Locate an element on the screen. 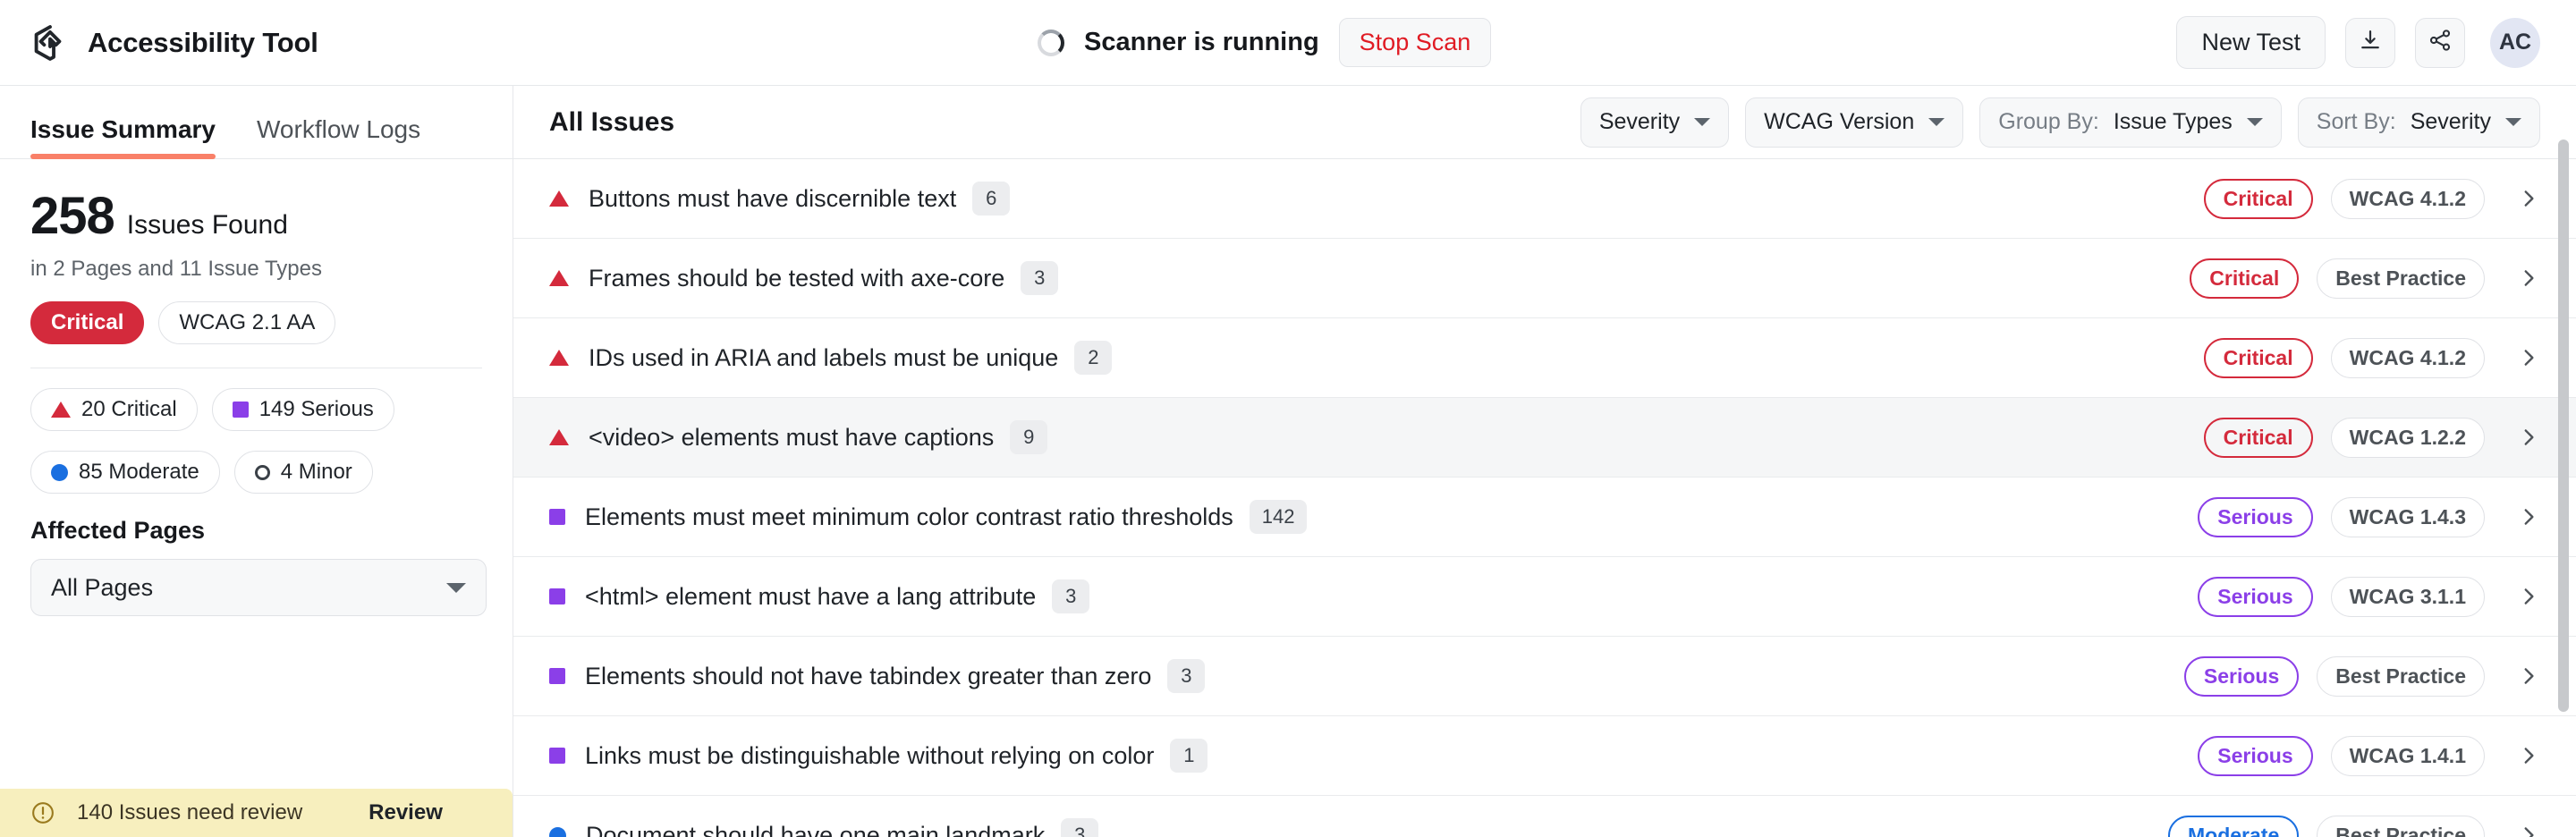 This screenshot has width=2576, height=837. share-button is located at coordinates (2440, 42).